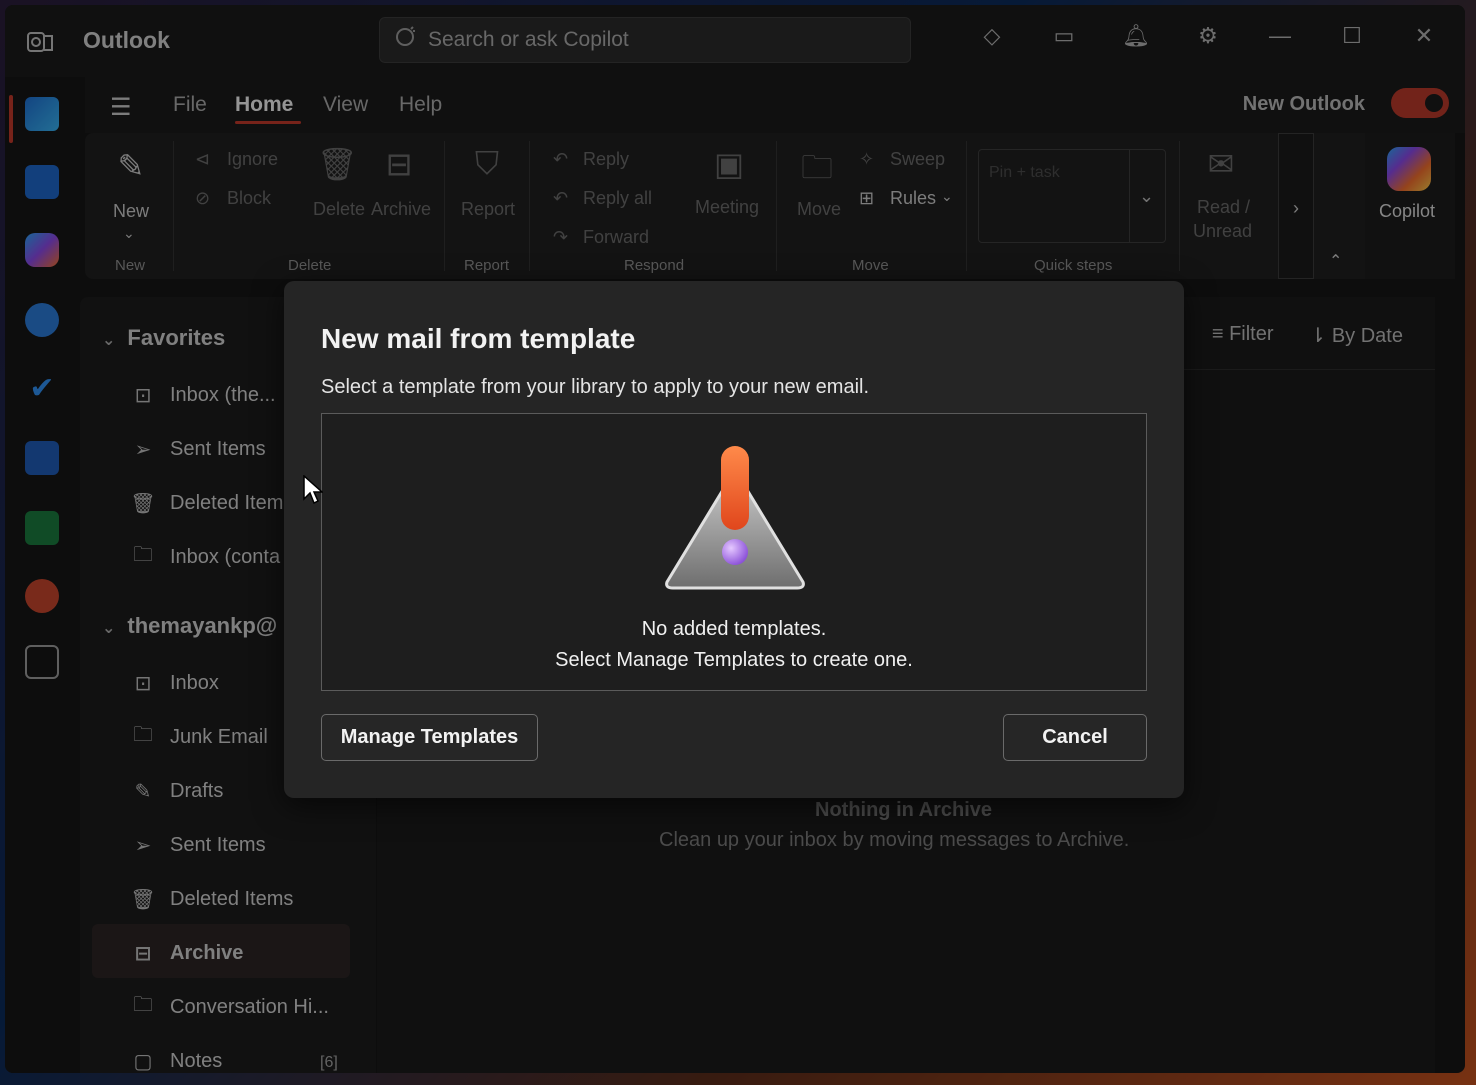 The image size is (1476, 1085). I want to click on cancel-button: Cancel, so click(1075, 737).